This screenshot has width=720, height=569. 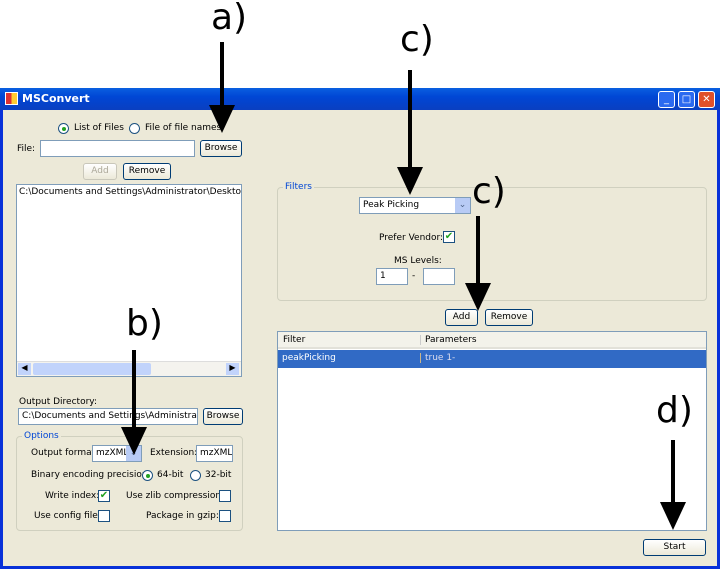 What do you see at coordinates (489, 191) in the screenshot?
I see `annotation-c2: c)` at bounding box center [489, 191].